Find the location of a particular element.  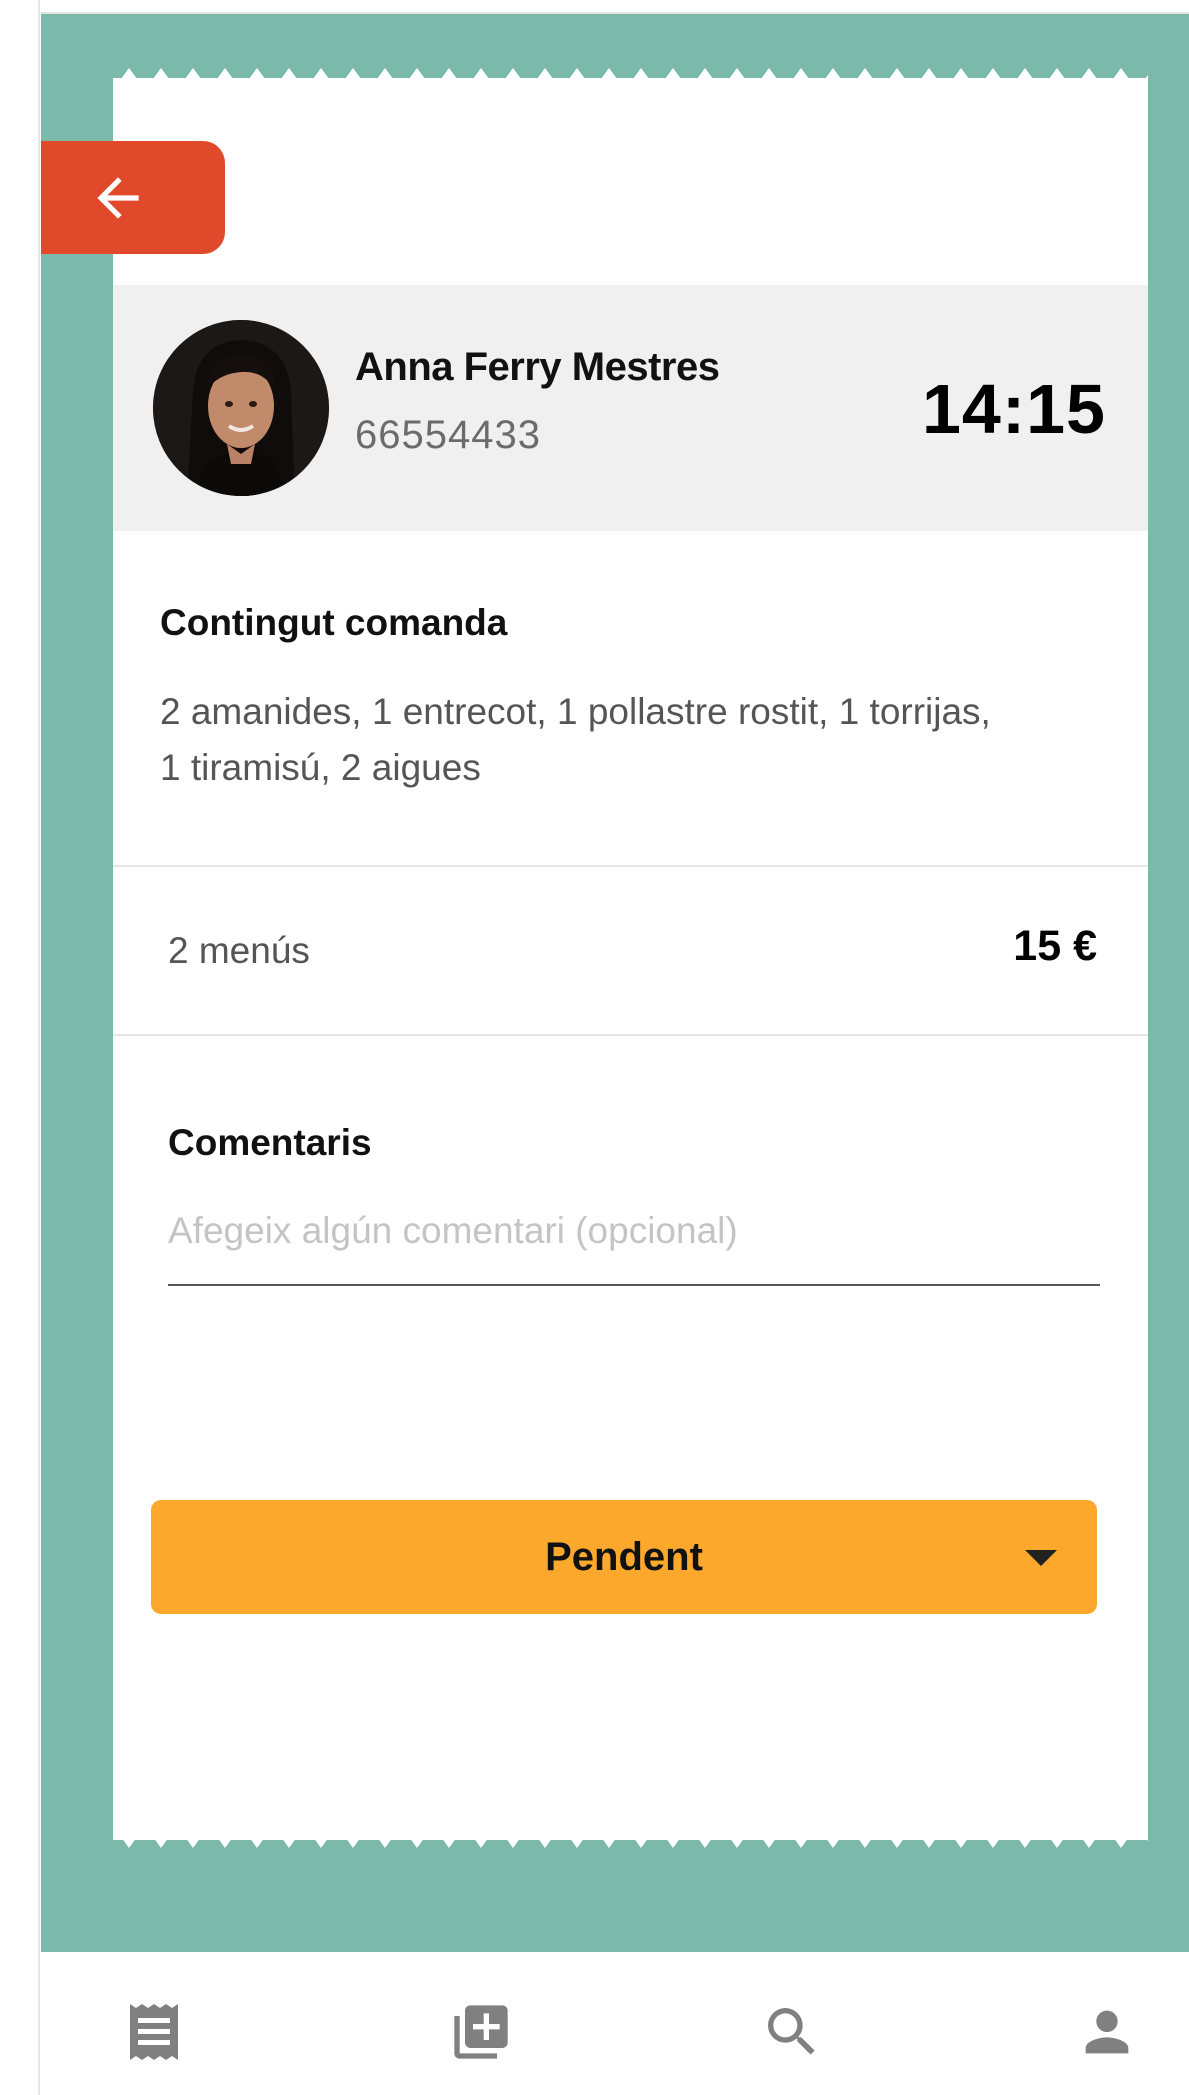

customer-header: Anna Ferry Mestres 66554433 14:15 is located at coordinates (630, 408).